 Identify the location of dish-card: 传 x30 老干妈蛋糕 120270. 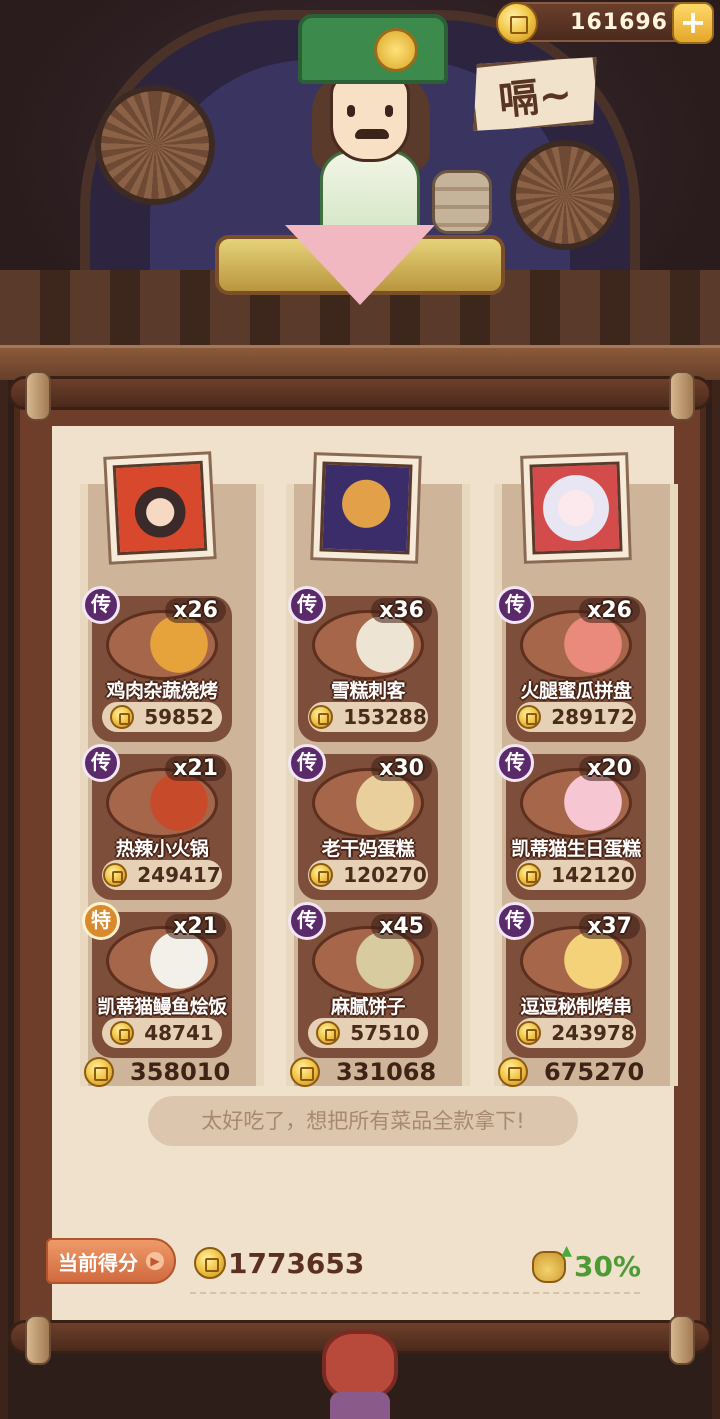
(363, 822).